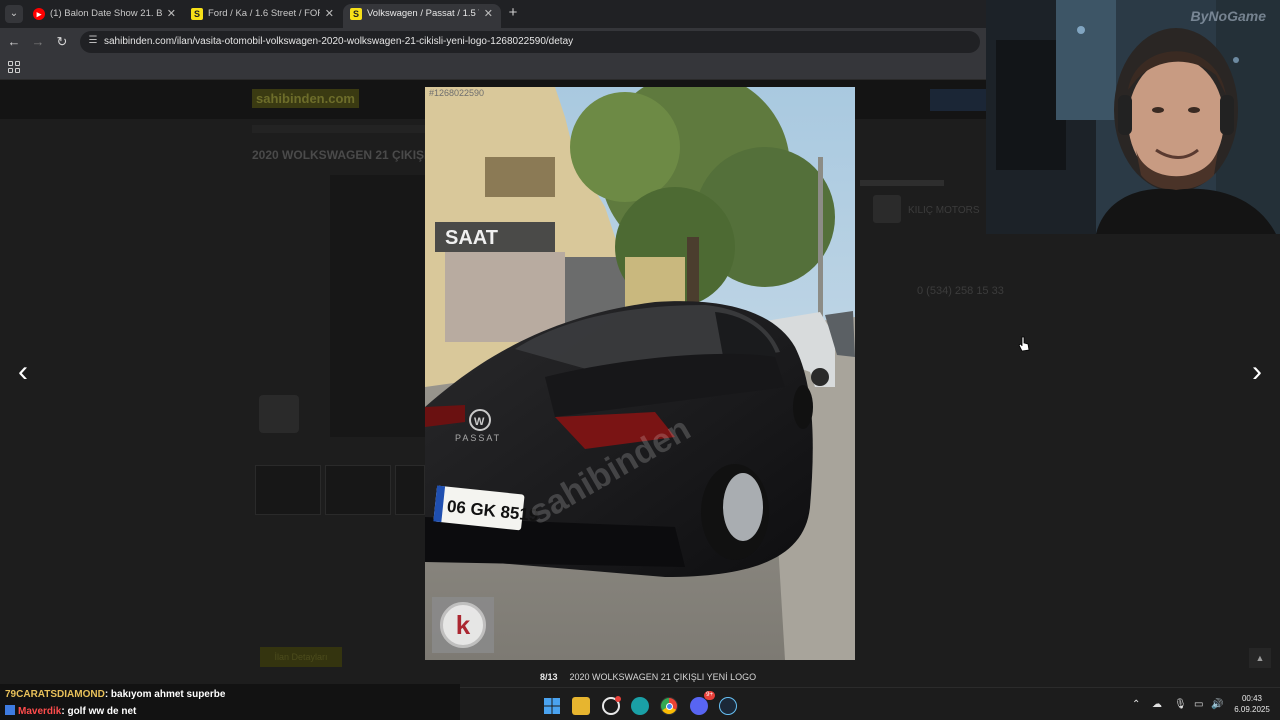 Image resolution: width=1280 pixels, height=720 pixels. Describe the element at coordinates (669, 706) in the screenshot. I see `chrome-icon` at that location.